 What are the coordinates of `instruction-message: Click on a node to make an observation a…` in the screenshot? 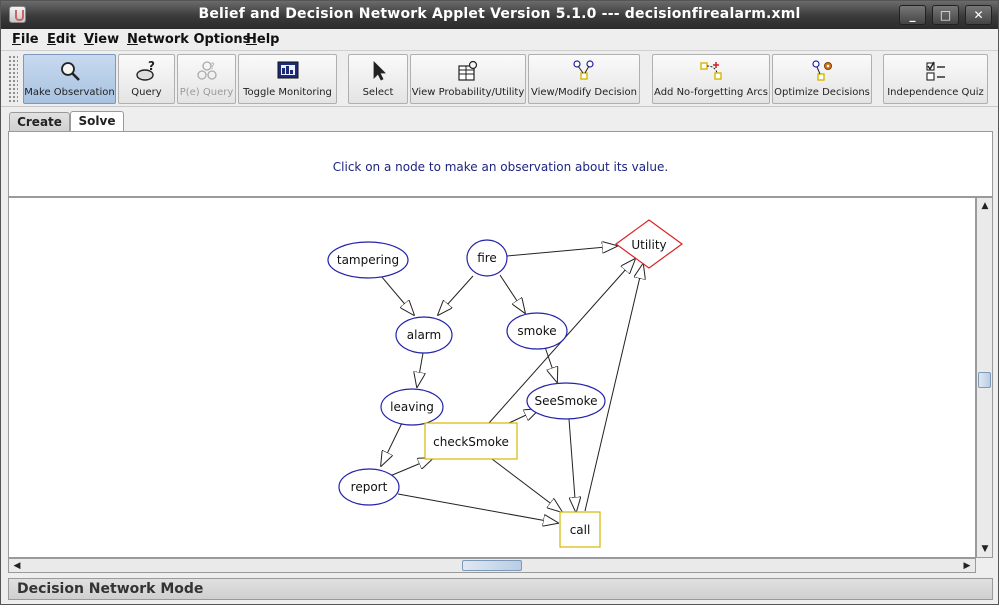 It's located at (500, 167).